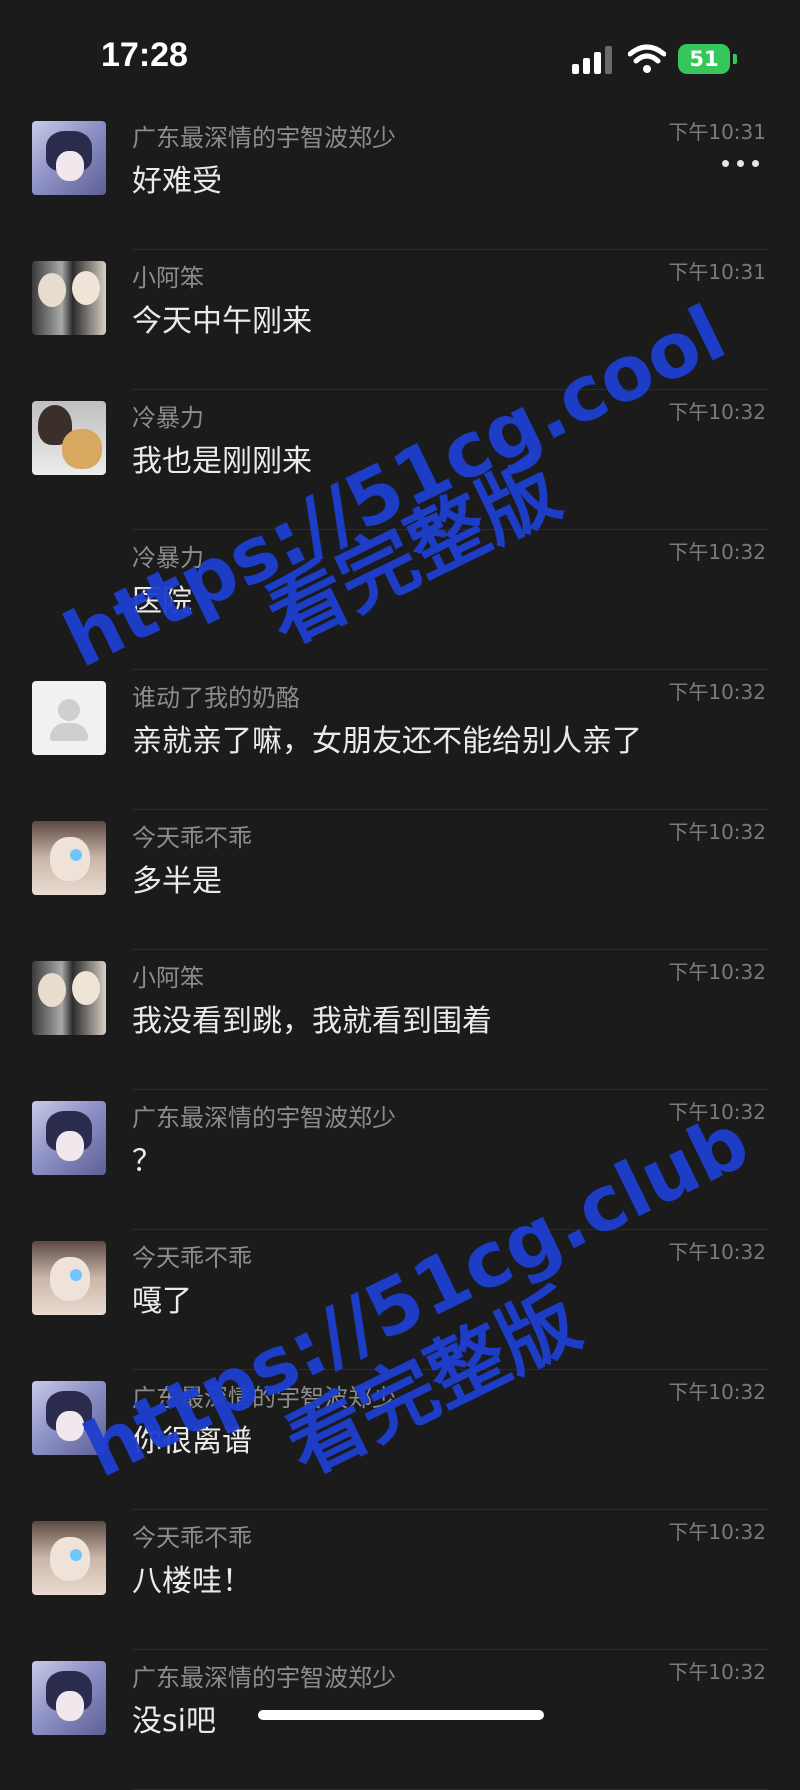 This screenshot has width=800, height=1790. What do you see at coordinates (735, 59) in the screenshot?
I see `battery-cap` at bounding box center [735, 59].